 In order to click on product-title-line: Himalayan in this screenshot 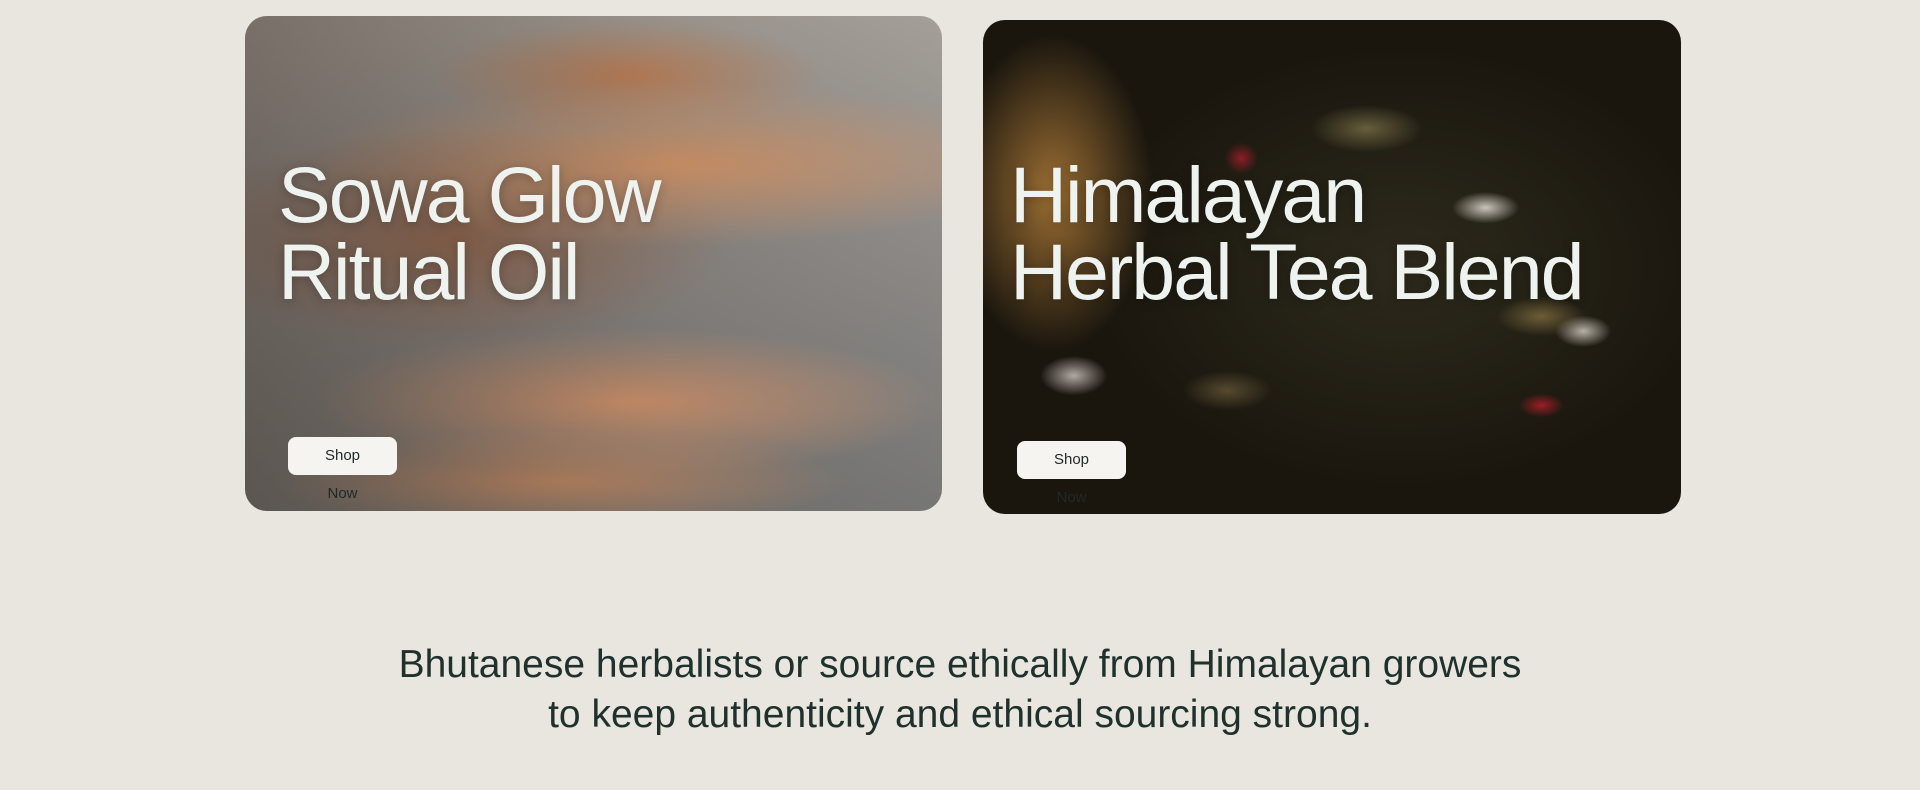, I will do `click(1188, 194)`.